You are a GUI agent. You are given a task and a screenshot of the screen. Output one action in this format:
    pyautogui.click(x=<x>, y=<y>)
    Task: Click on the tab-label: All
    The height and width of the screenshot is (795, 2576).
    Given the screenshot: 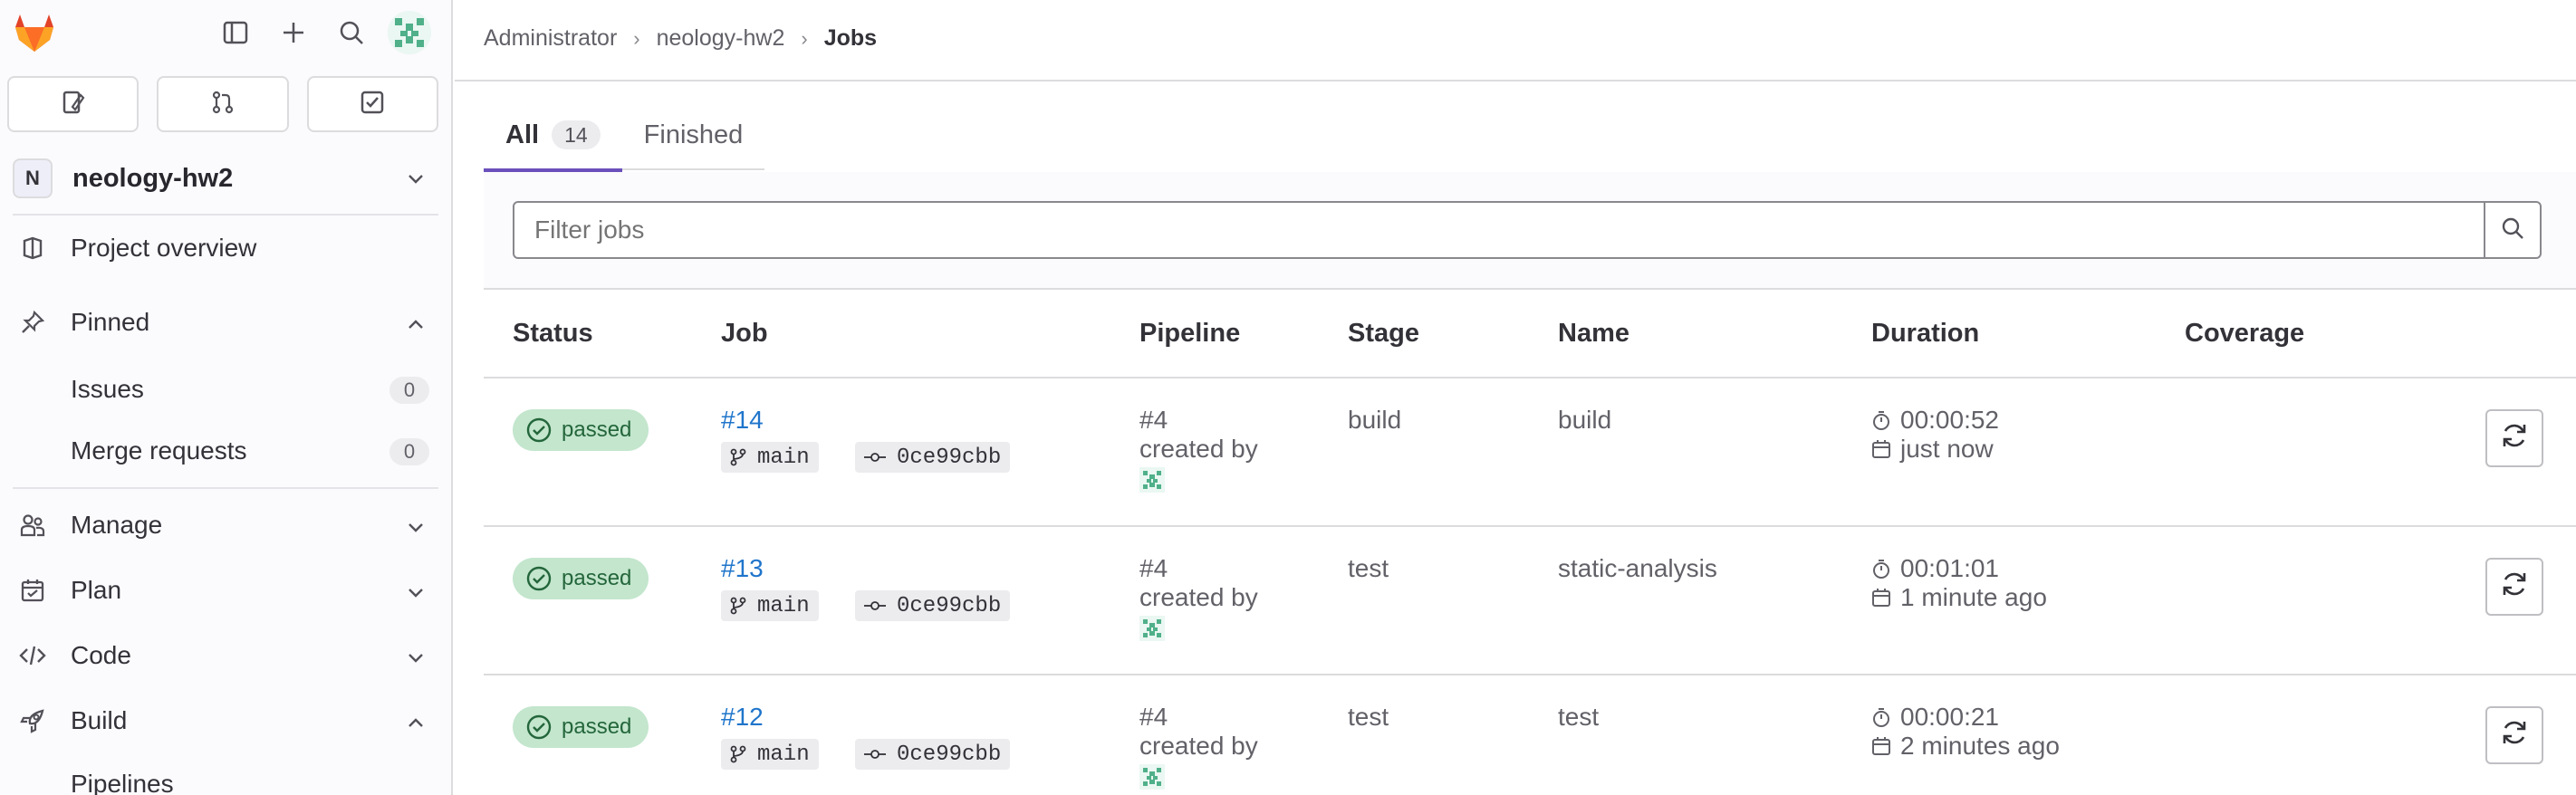 What is the action you would take?
    pyautogui.click(x=522, y=134)
    